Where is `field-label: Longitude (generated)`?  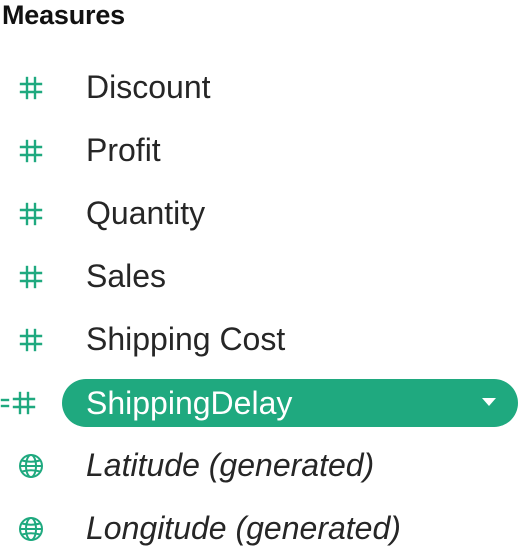
field-label: Longitude (generated) is located at coordinates (243, 528).